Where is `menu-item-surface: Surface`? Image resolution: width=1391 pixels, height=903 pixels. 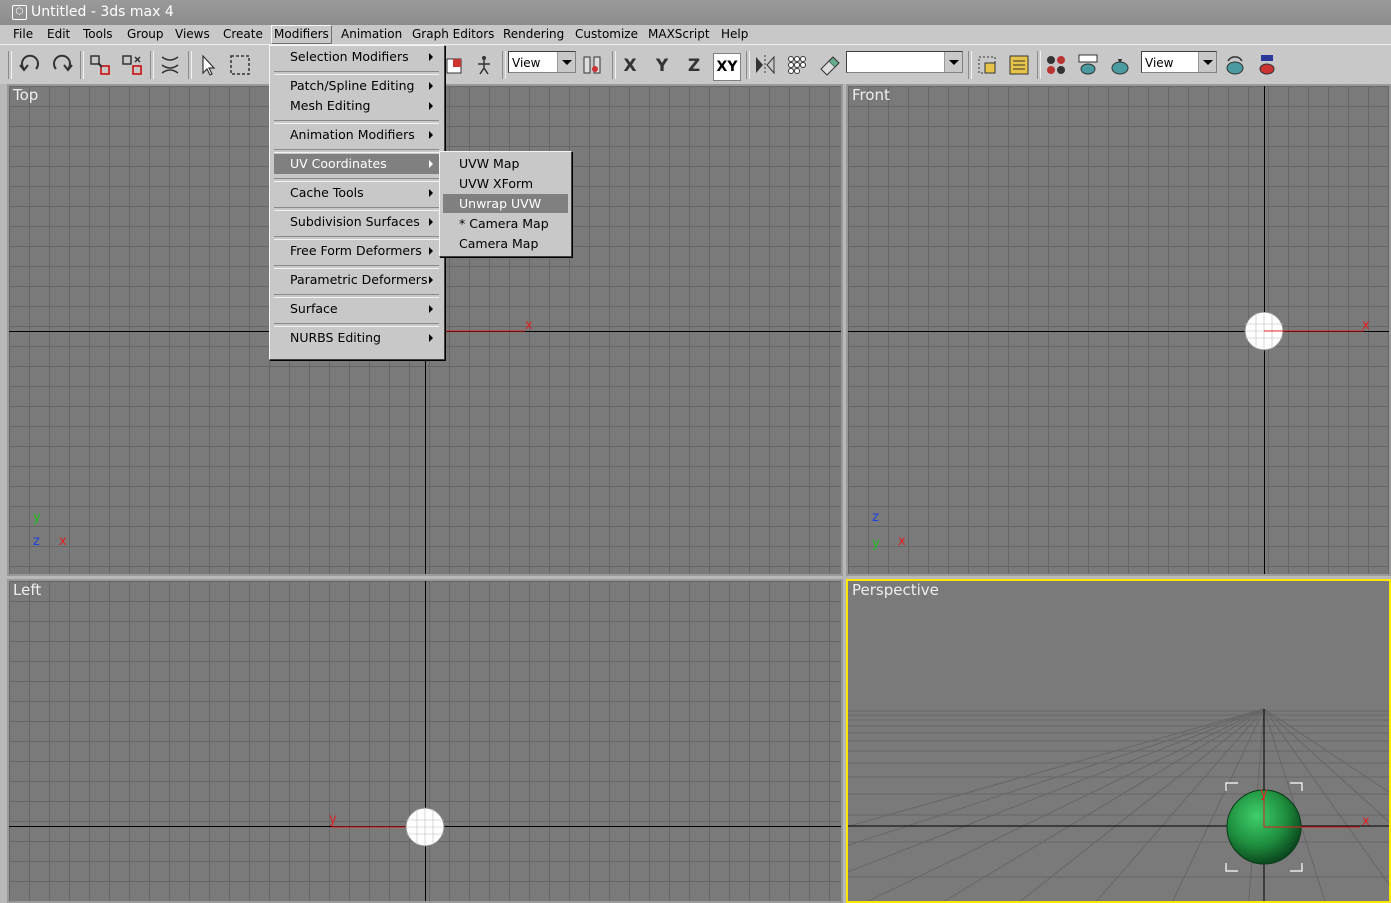
menu-item-surface: Surface is located at coordinates (356, 309).